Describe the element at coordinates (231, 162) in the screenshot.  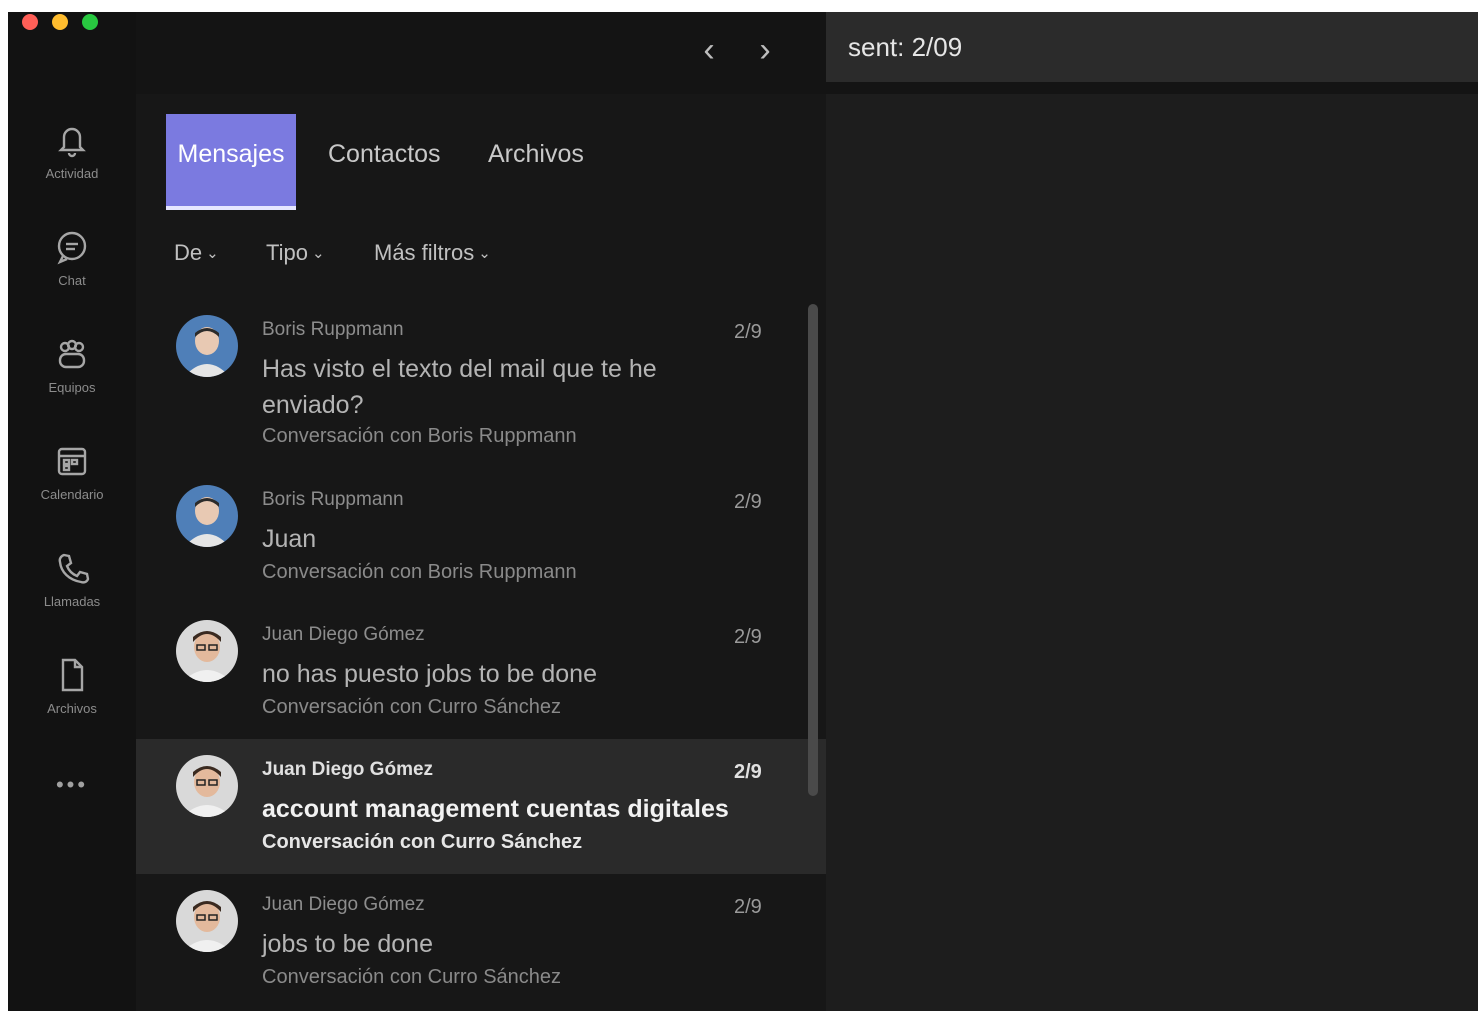
I see `tab-mensajes: Mensajes` at that location.